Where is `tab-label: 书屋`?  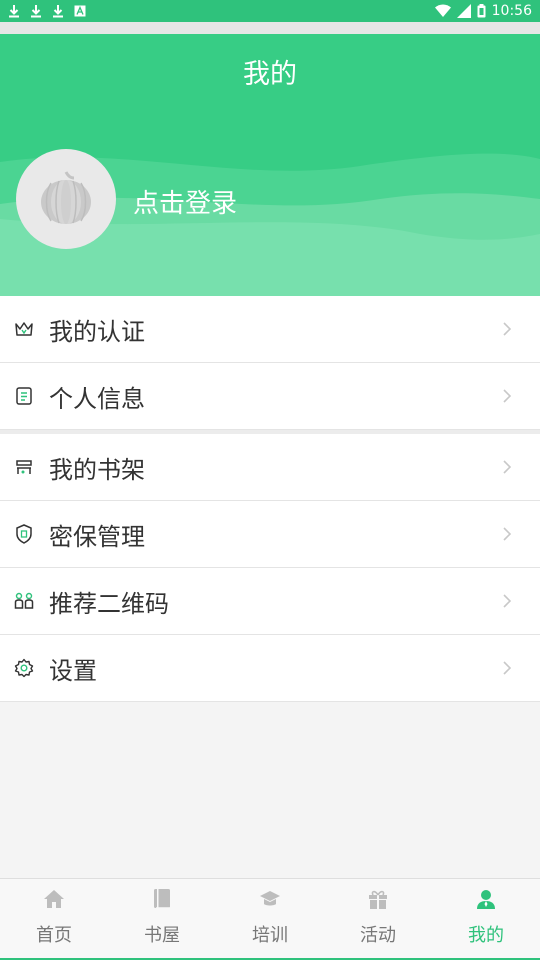 tab-label: 书屋 is located at coordinates (162, 935).